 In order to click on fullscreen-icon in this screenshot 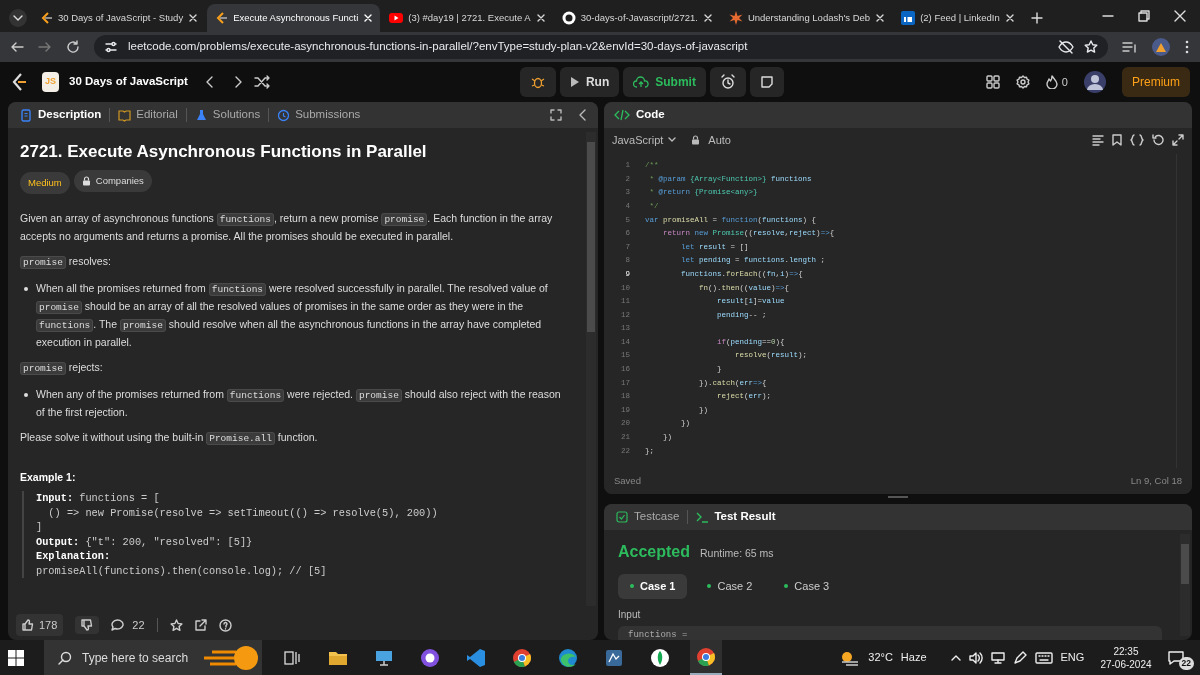, I will do `click(556, 115)`.